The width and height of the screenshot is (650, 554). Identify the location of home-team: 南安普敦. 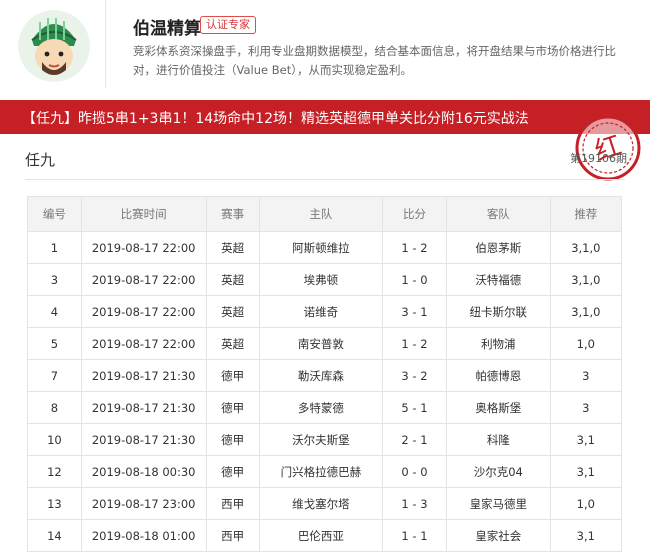
(320, 343).